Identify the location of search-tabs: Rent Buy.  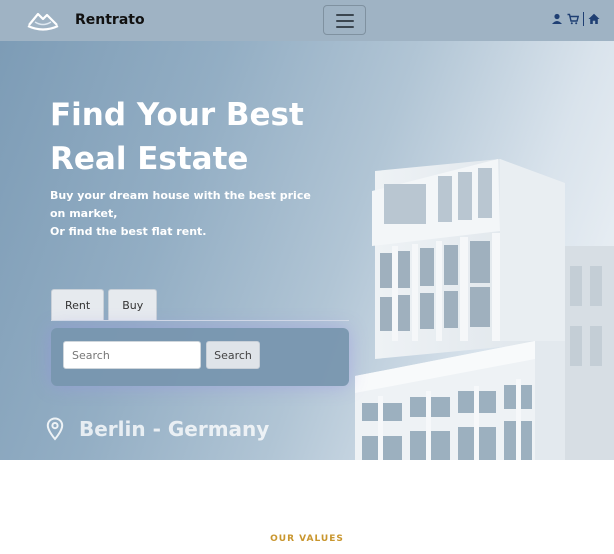
(104, 304).